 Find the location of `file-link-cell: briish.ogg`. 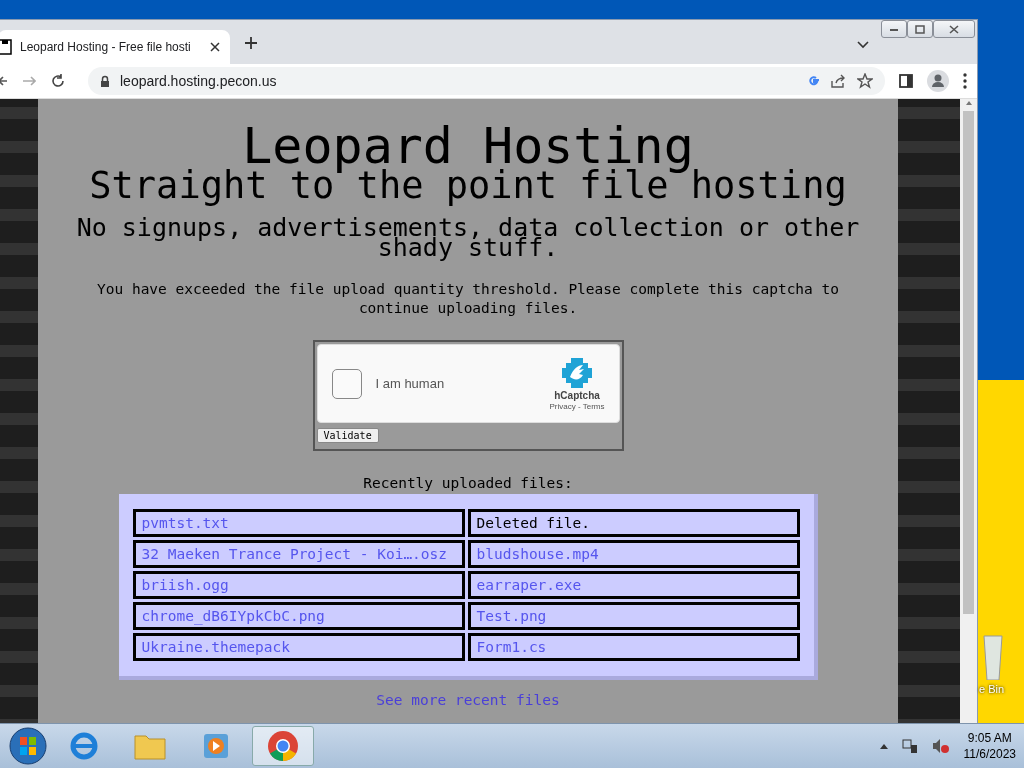

file-link-cell: briish.ogg is located at coordinates (298, 585).